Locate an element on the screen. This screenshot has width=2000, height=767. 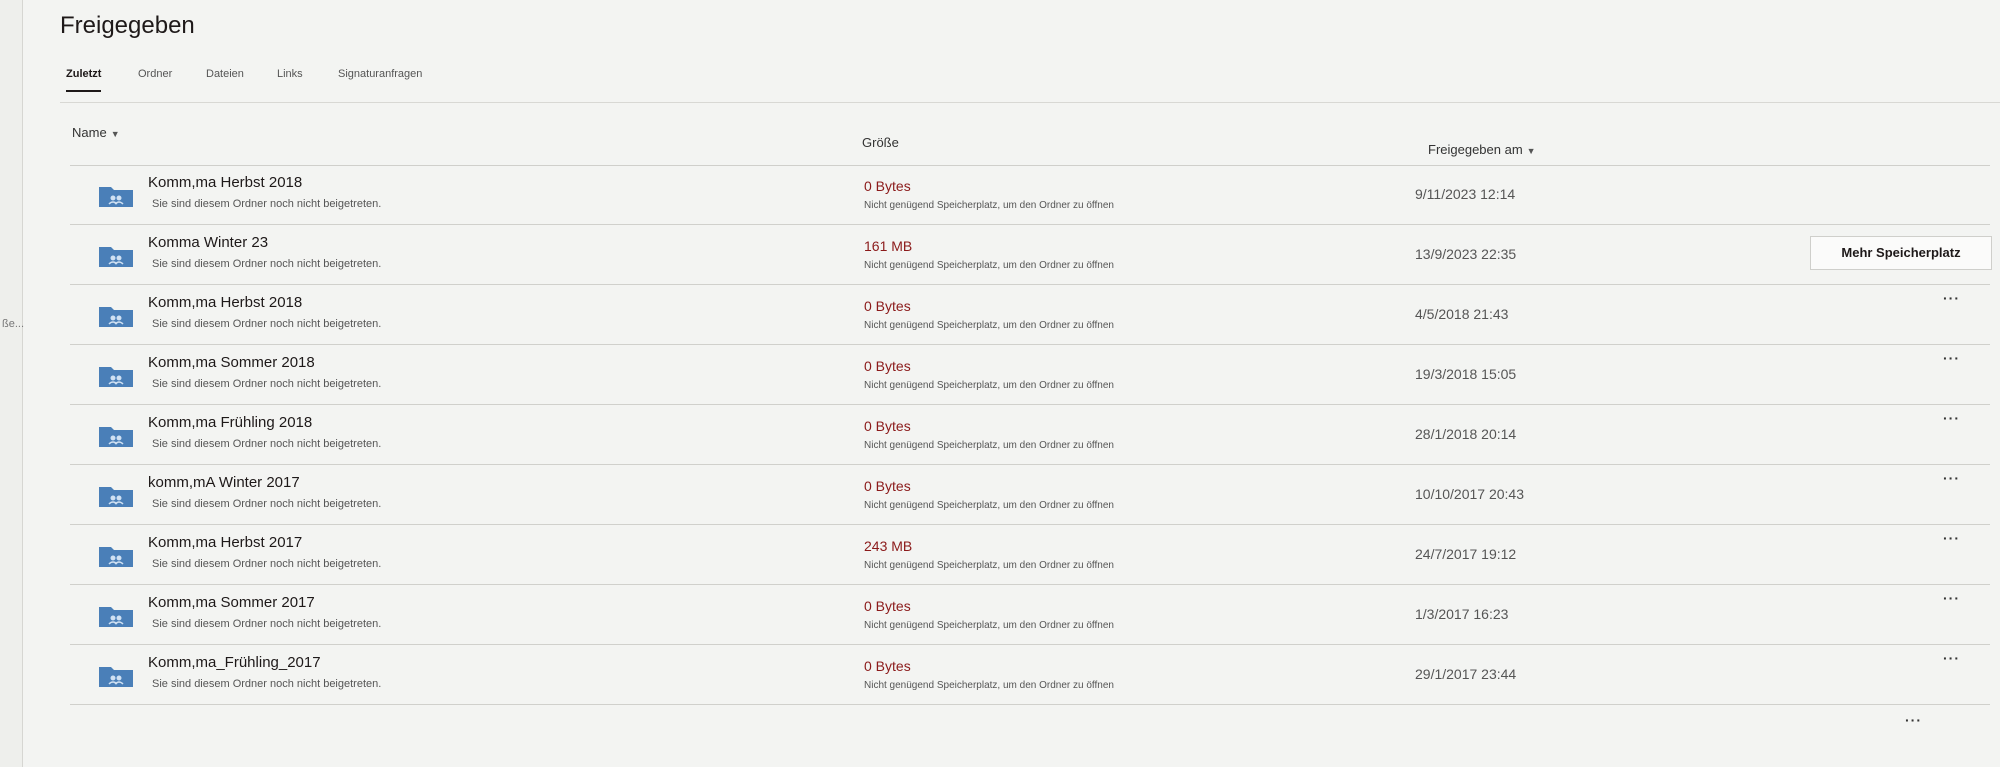
shared-date: 24/7/2017 19:12 is located at coordinates (1466, 554).